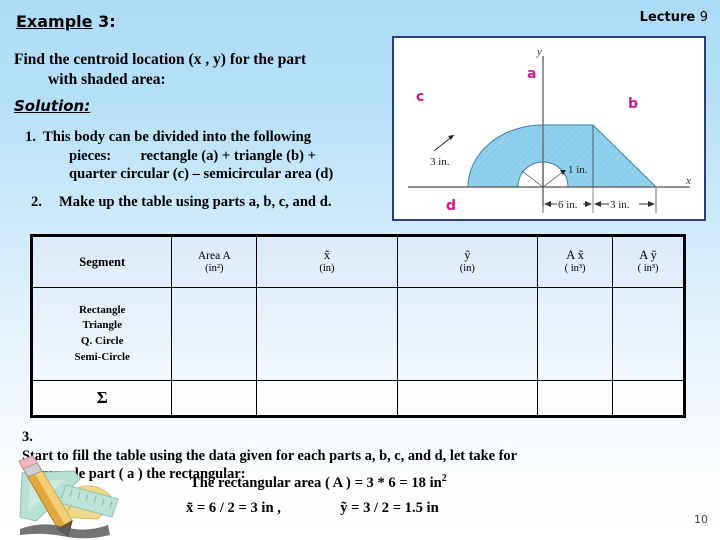  I want to click on centroid-figure: x y a b c d 3 in. 1 in. 6 in. 3 in., so click(549, 128).